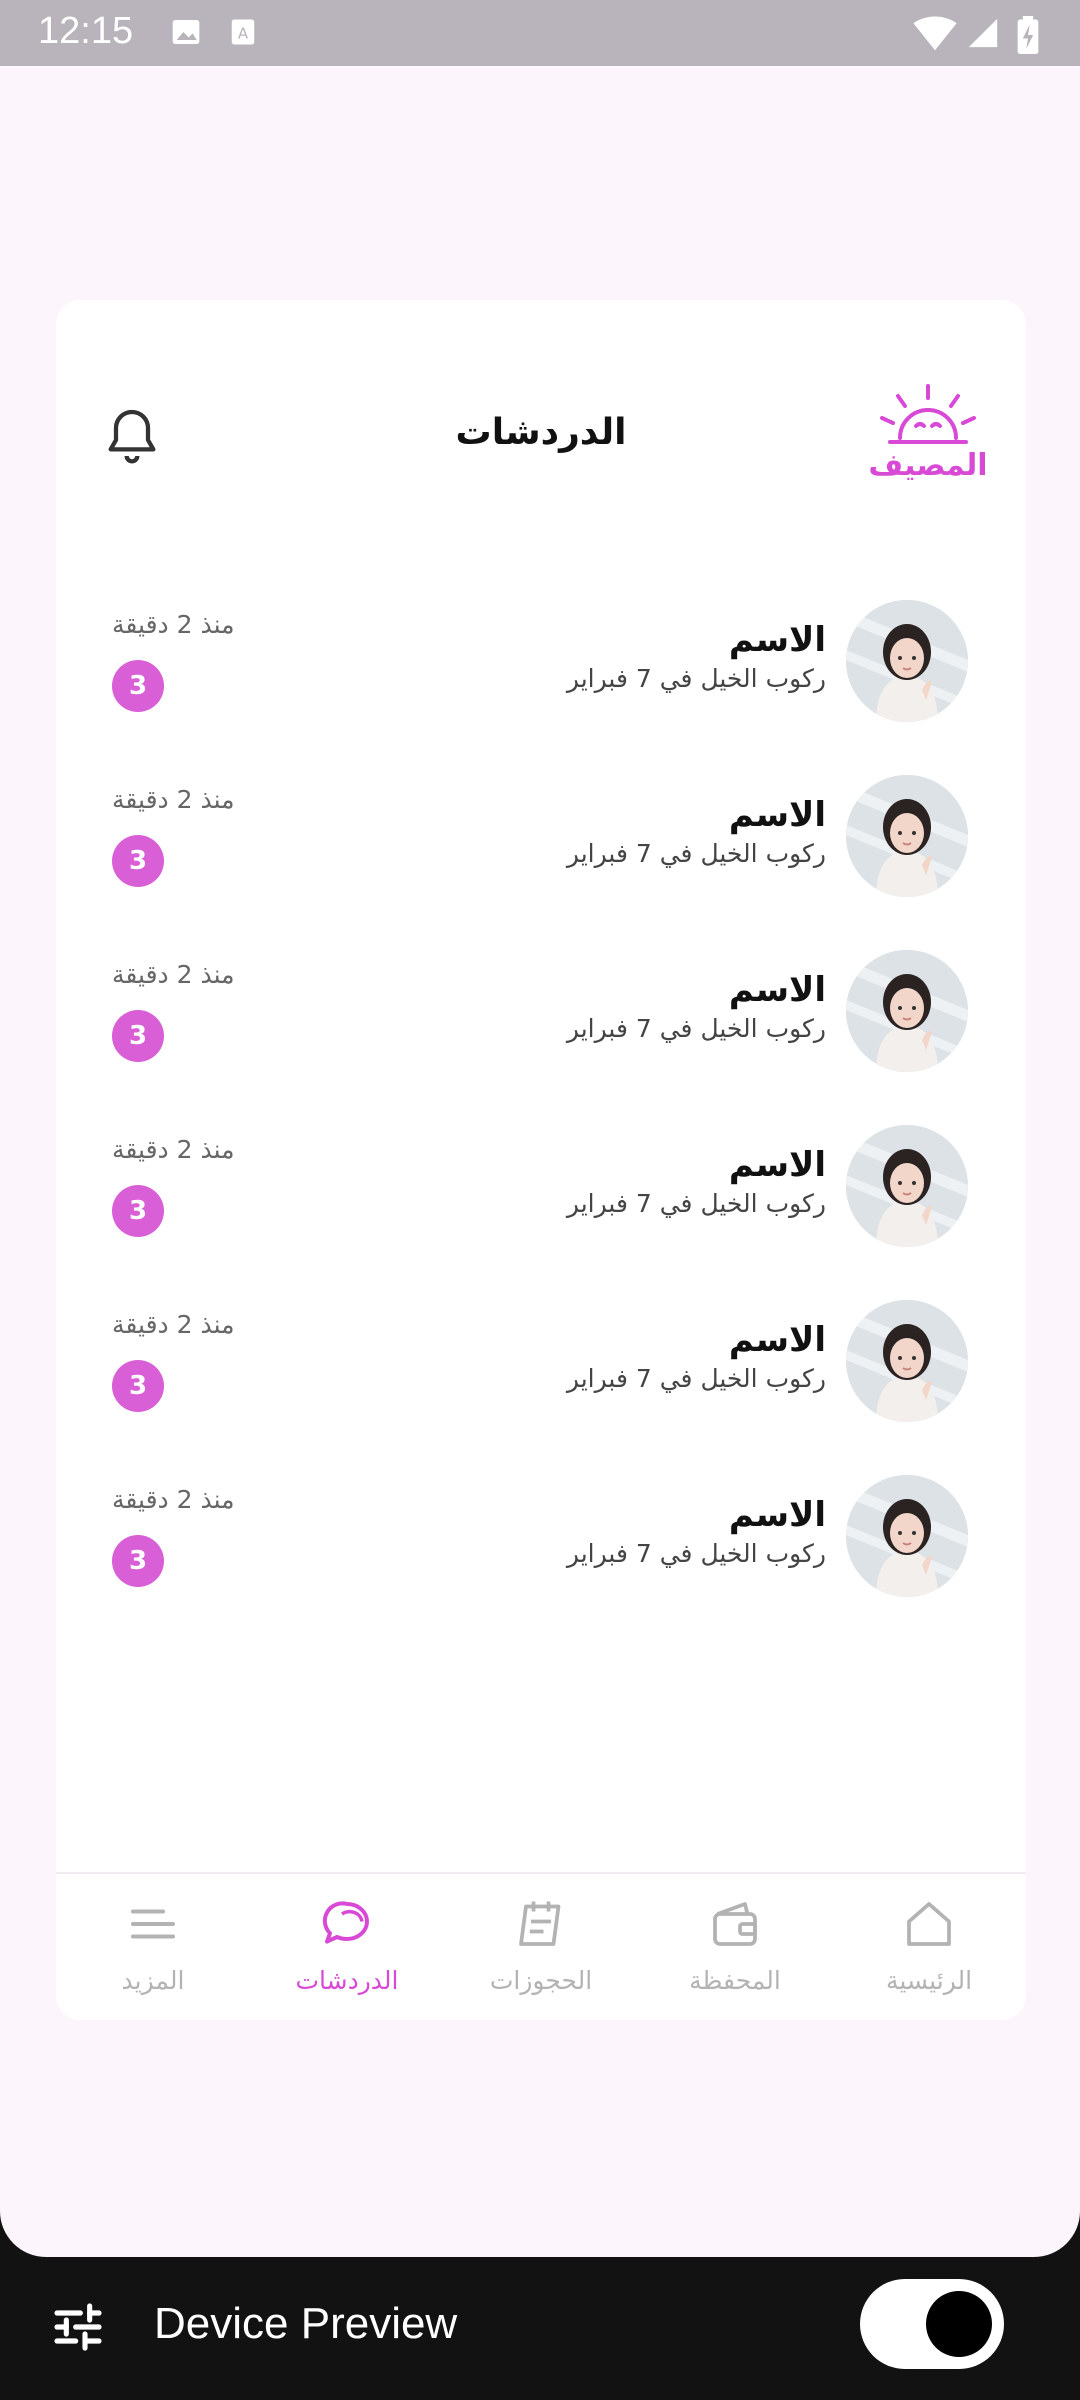 The width and height of the screenshot is (1080, 2400). Describe the element at coordinates (959, 2324) in the screenshot. I see `toggle-knob` at that location.